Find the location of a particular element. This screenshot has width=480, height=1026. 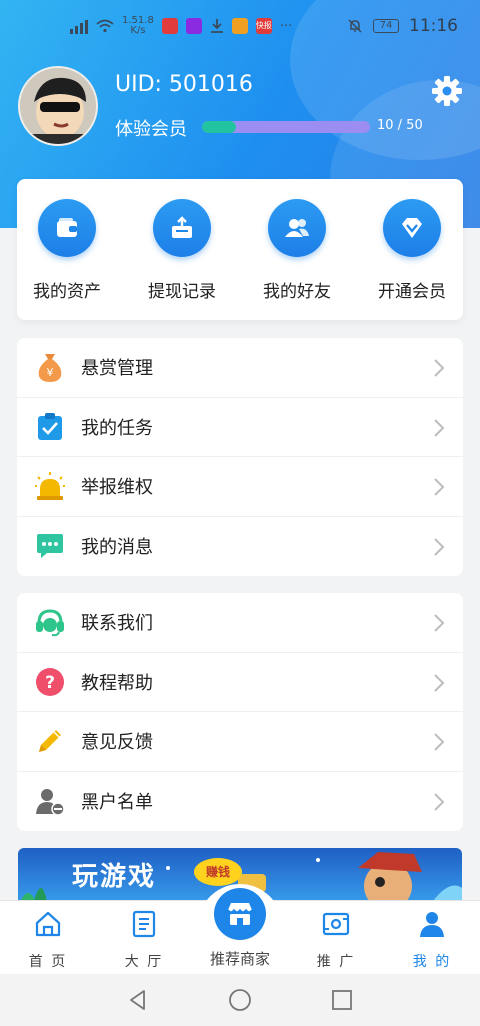

bell-muted-icon is located at coordinates (355, 26).